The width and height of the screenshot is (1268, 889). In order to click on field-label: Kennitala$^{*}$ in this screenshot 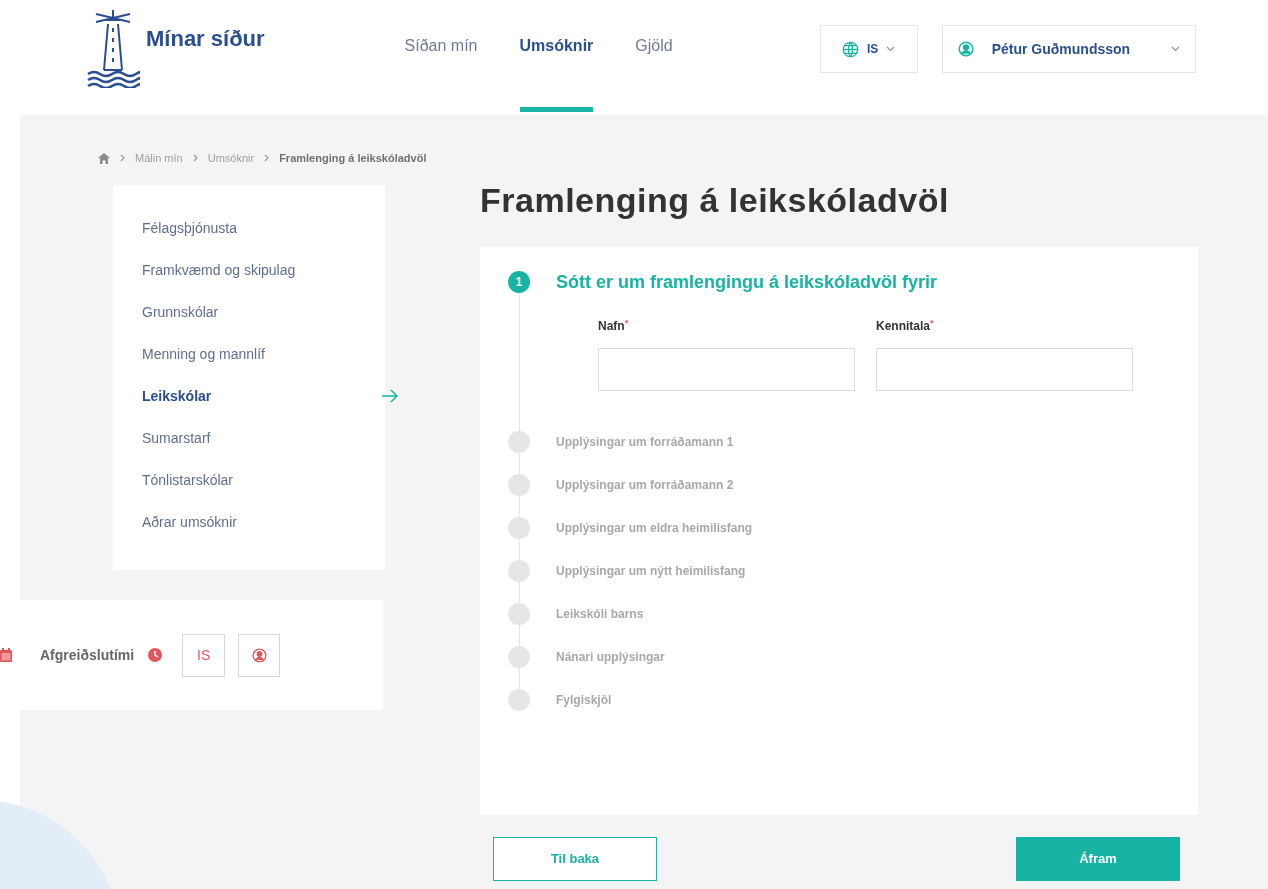, I will do `click(905, 326)`.